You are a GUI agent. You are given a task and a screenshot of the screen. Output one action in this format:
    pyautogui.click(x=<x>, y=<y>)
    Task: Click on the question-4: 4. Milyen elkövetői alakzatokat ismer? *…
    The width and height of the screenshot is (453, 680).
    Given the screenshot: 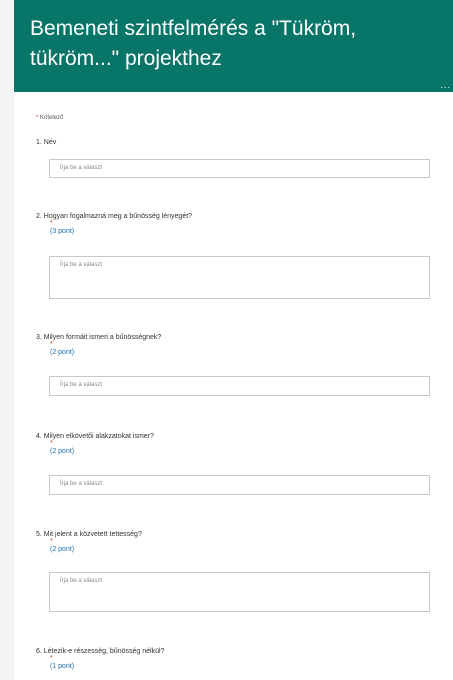 What is the action you would take?
    pyautogui.click(x=95, y=444)
    